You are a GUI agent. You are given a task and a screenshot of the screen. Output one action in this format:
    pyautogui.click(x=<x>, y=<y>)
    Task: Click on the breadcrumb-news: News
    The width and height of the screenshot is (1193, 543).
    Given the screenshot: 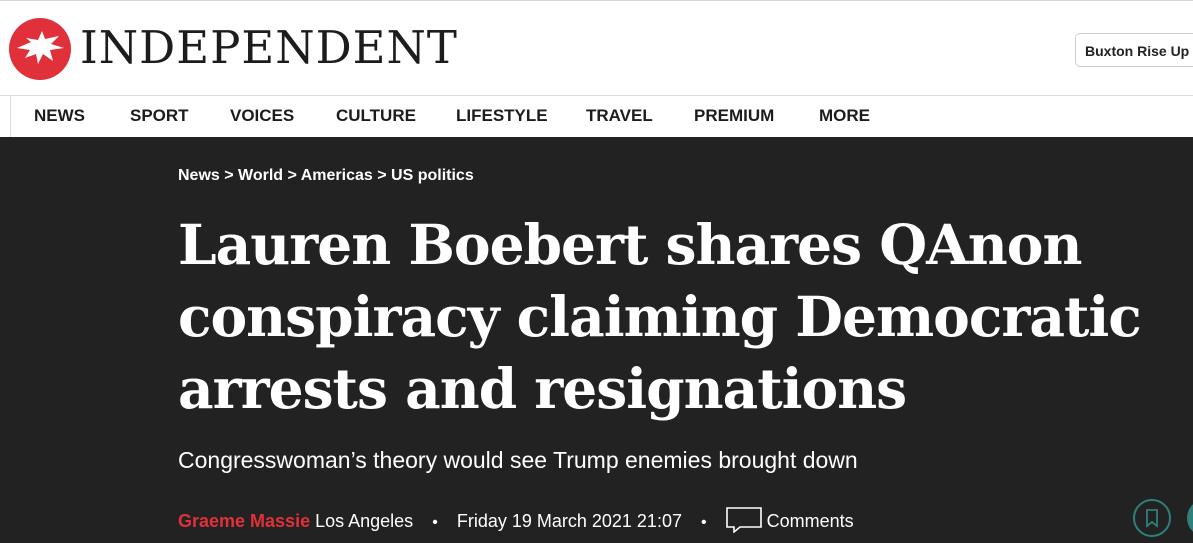 What is the action you would take?
    pyautogui.click(x=199, y=175)
    